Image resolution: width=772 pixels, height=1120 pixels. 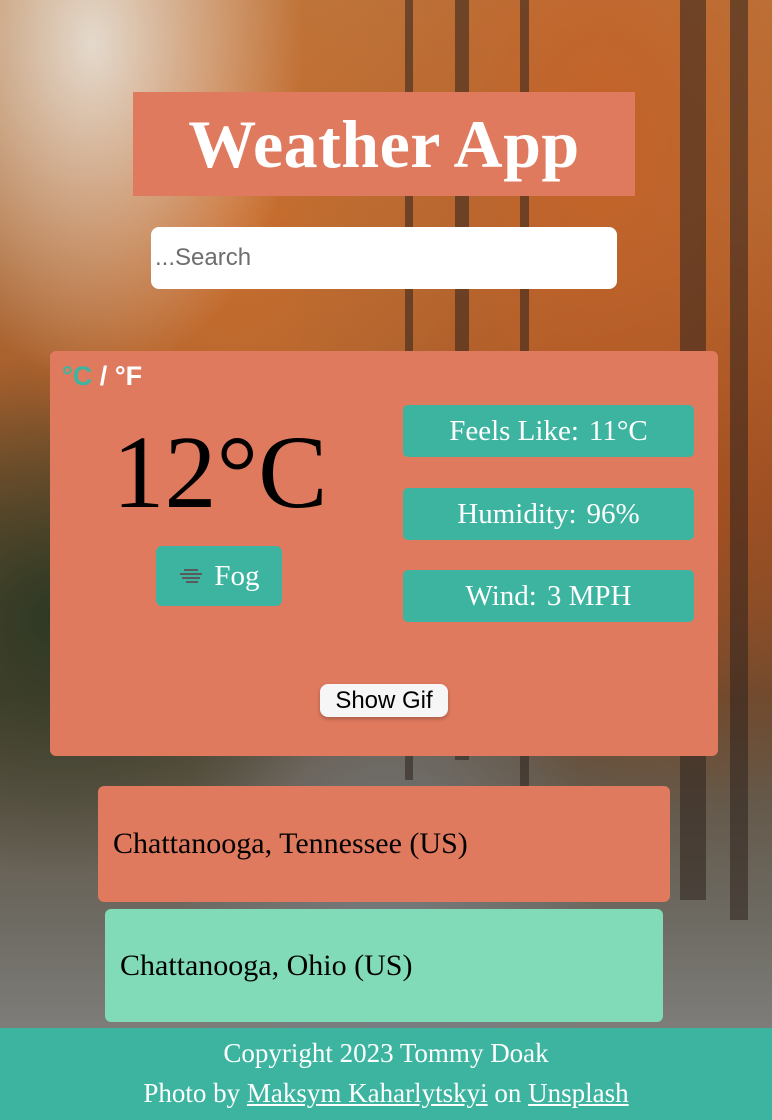 What do you see at coordinates (739, 460) in the screenshot?
I see `background-tree-trunk` at bounding box center [739, 460].